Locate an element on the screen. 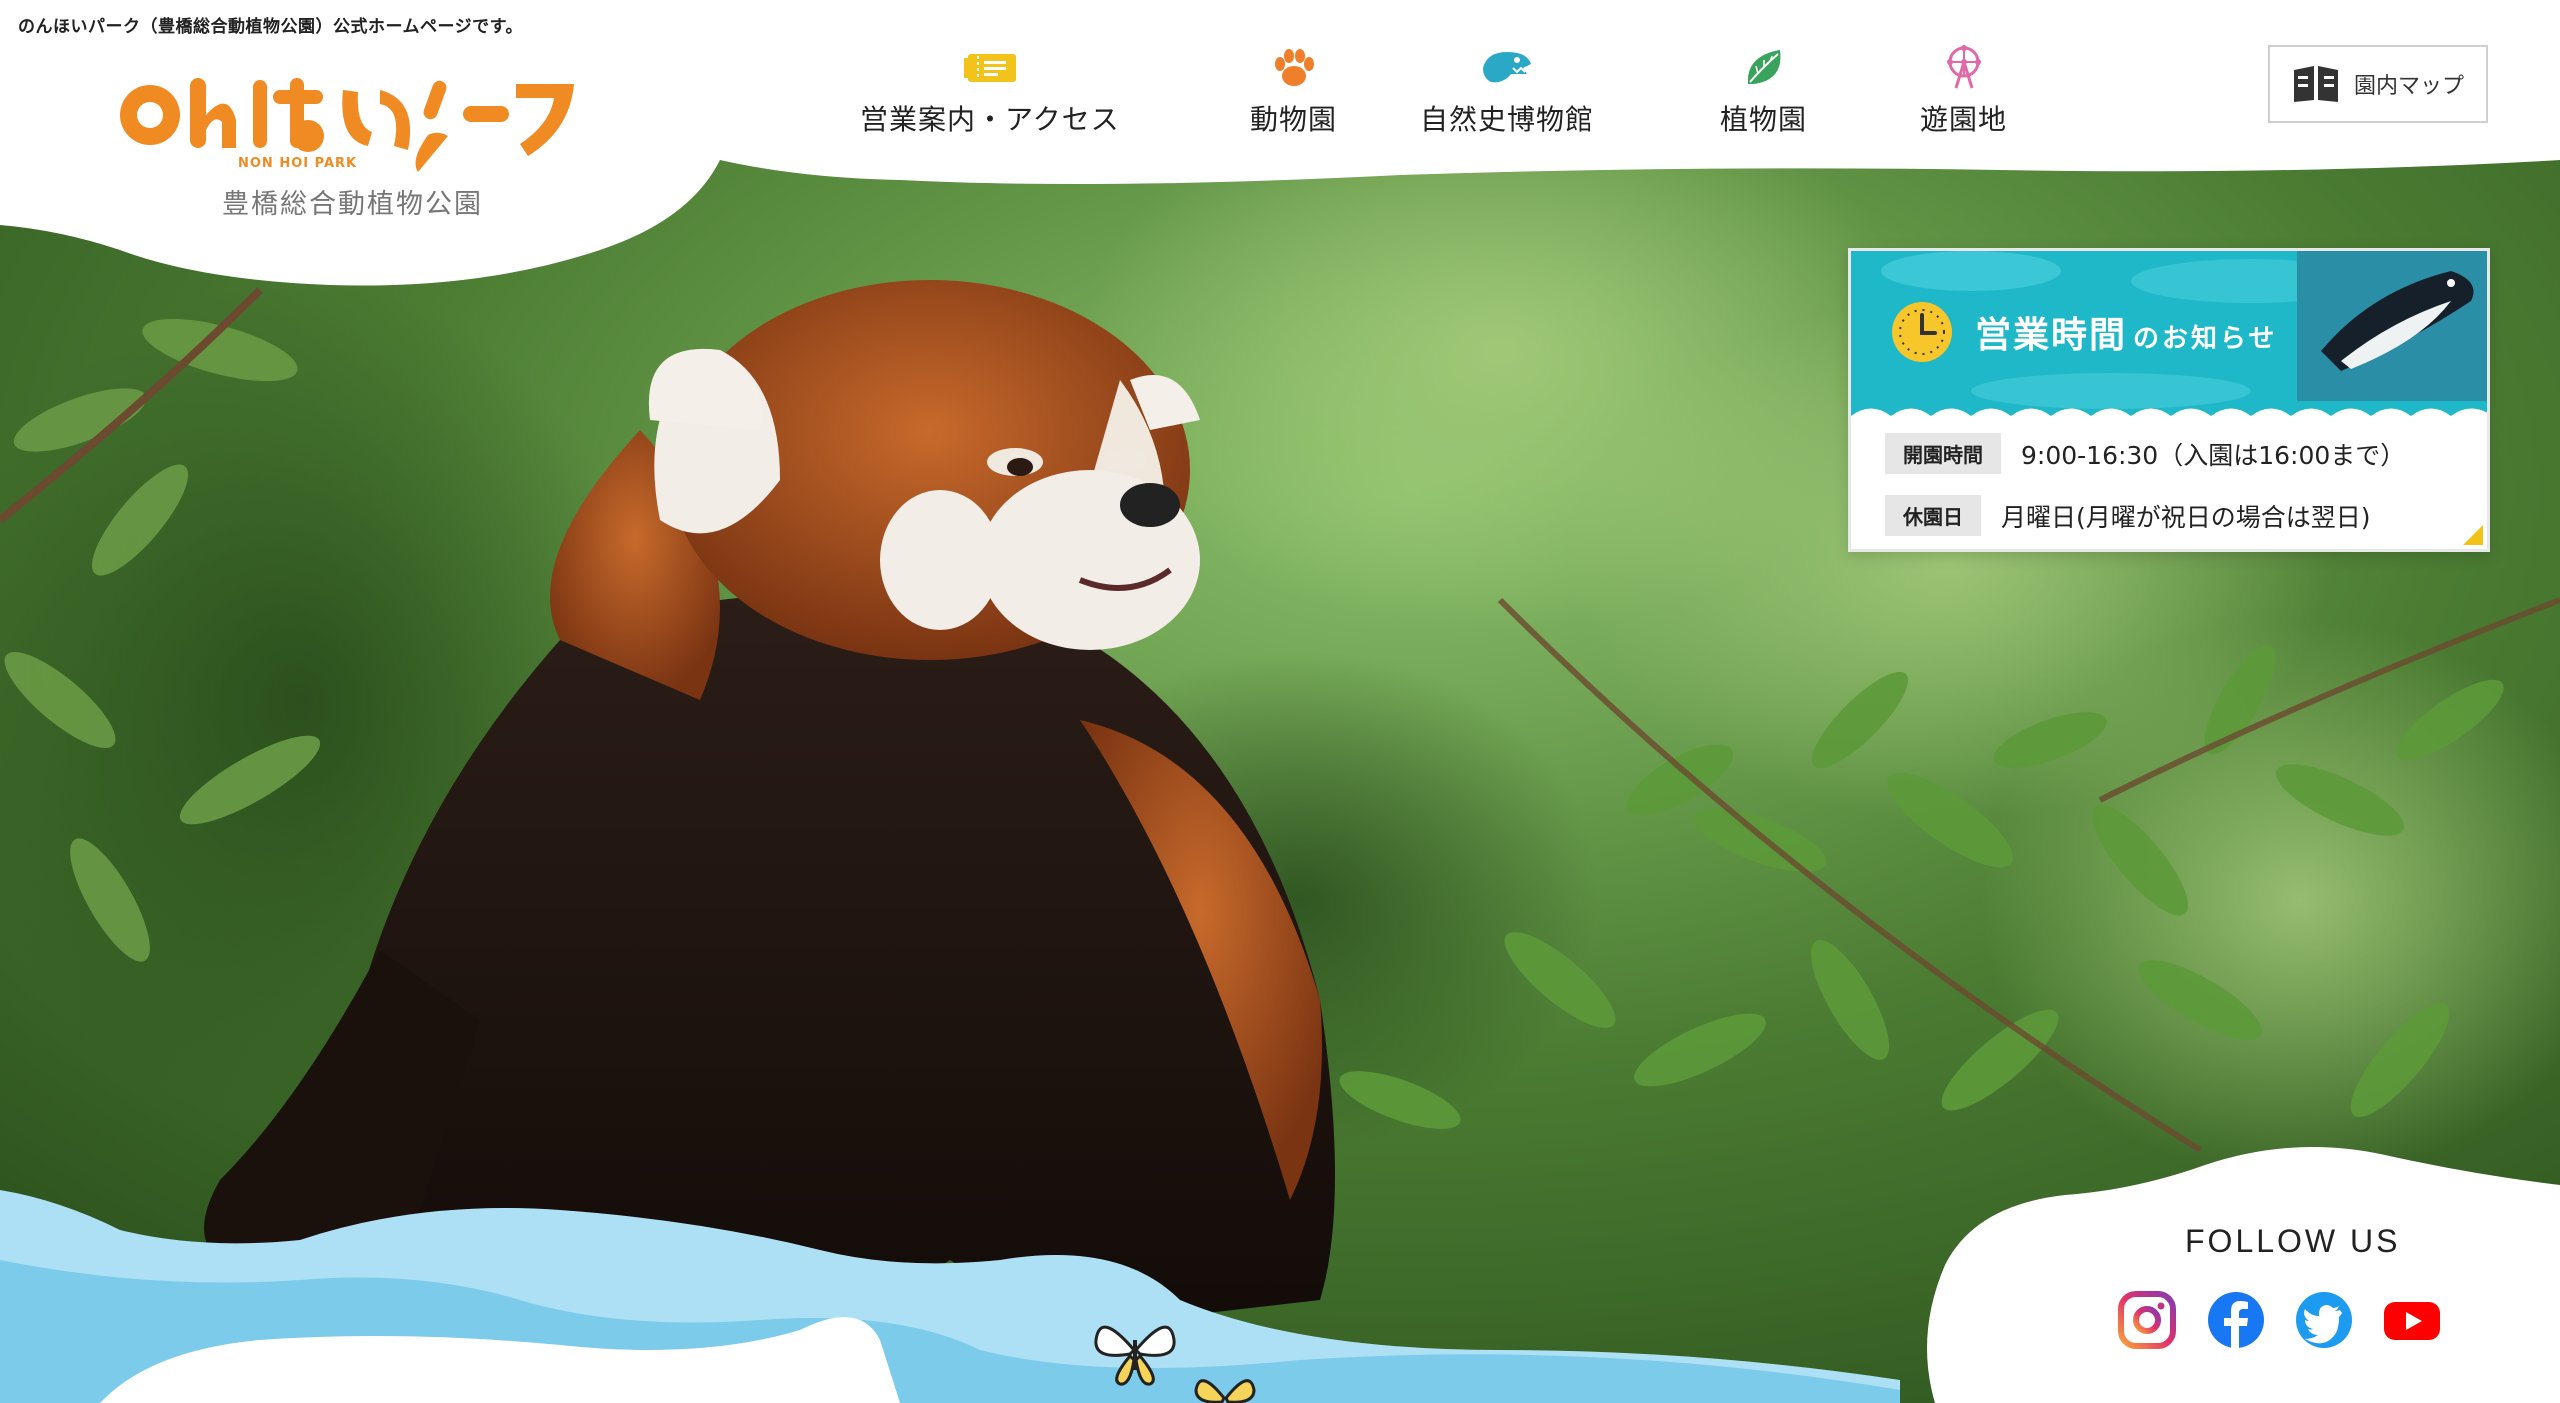  nav-label: 遊園地 is located at coordinates (1964, 119).